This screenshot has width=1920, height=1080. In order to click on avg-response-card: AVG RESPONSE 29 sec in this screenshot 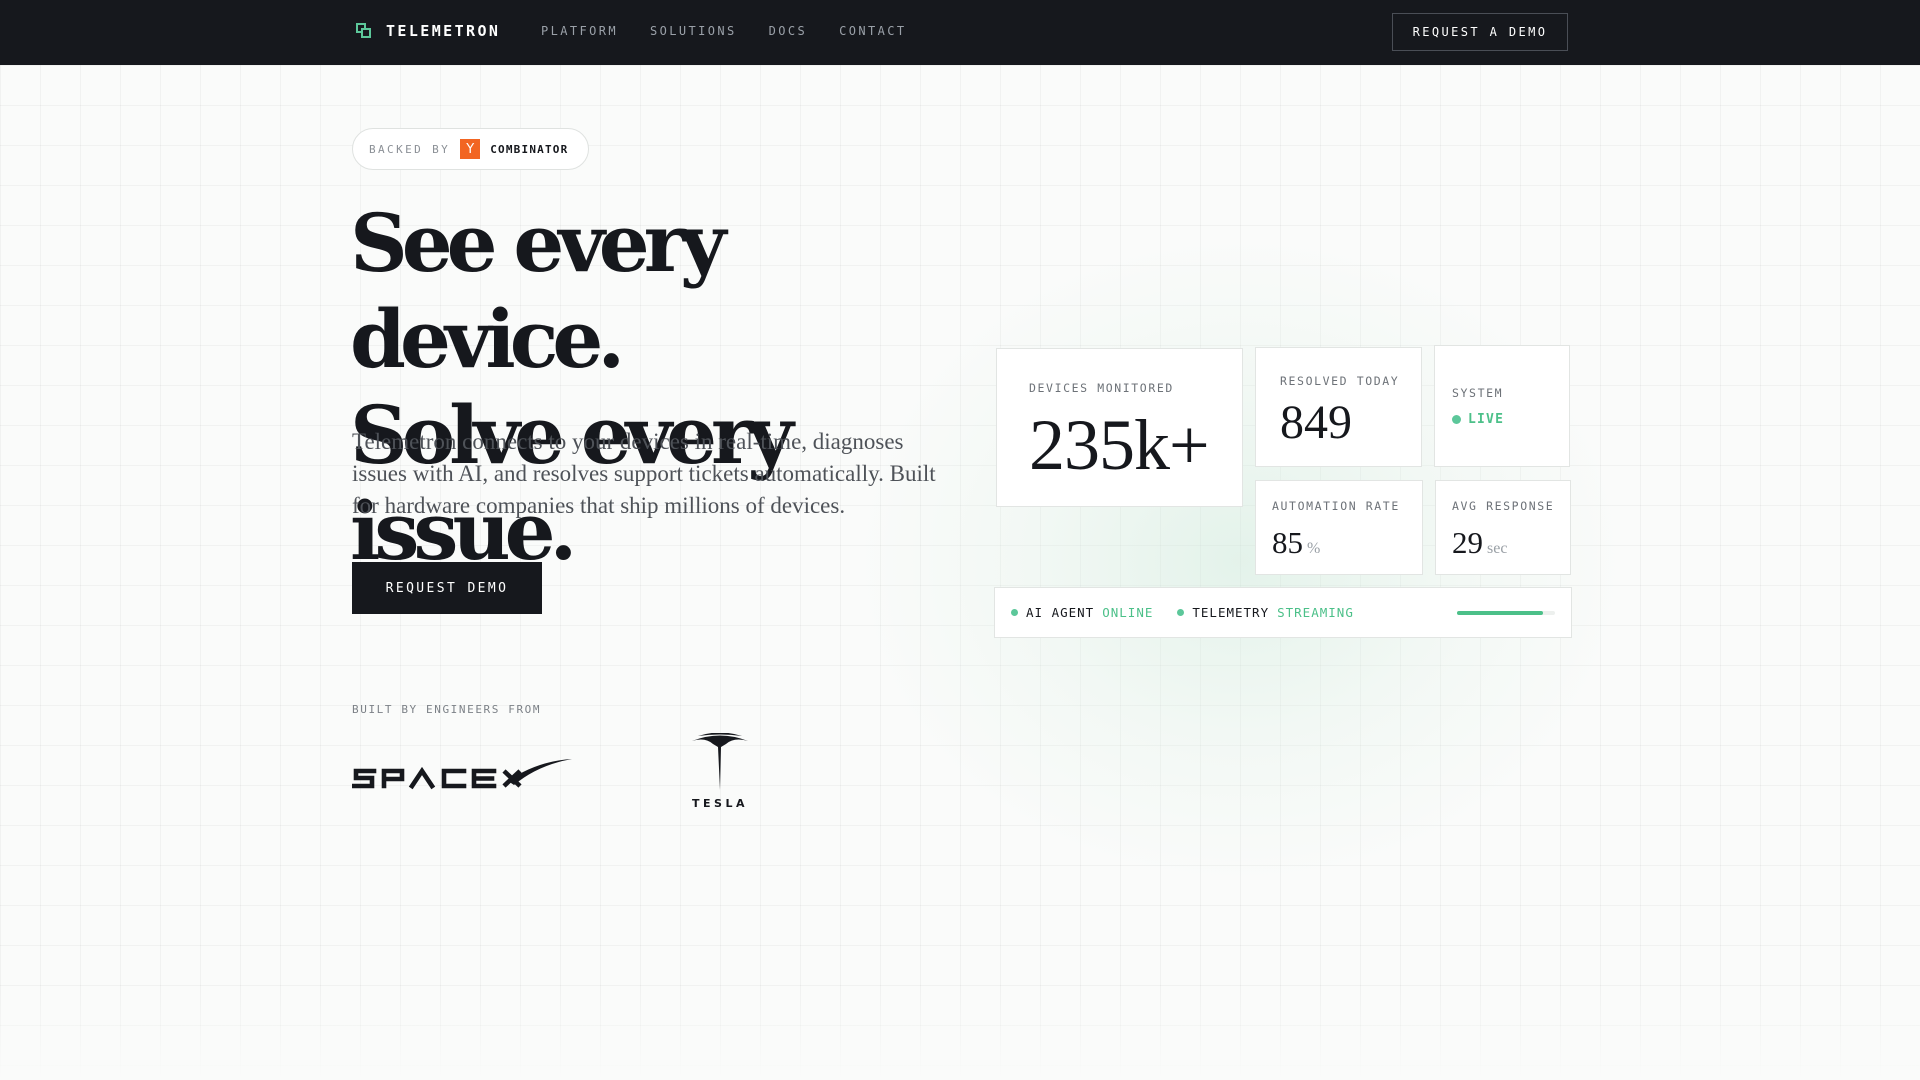, I will do `click(1503, 527)`.